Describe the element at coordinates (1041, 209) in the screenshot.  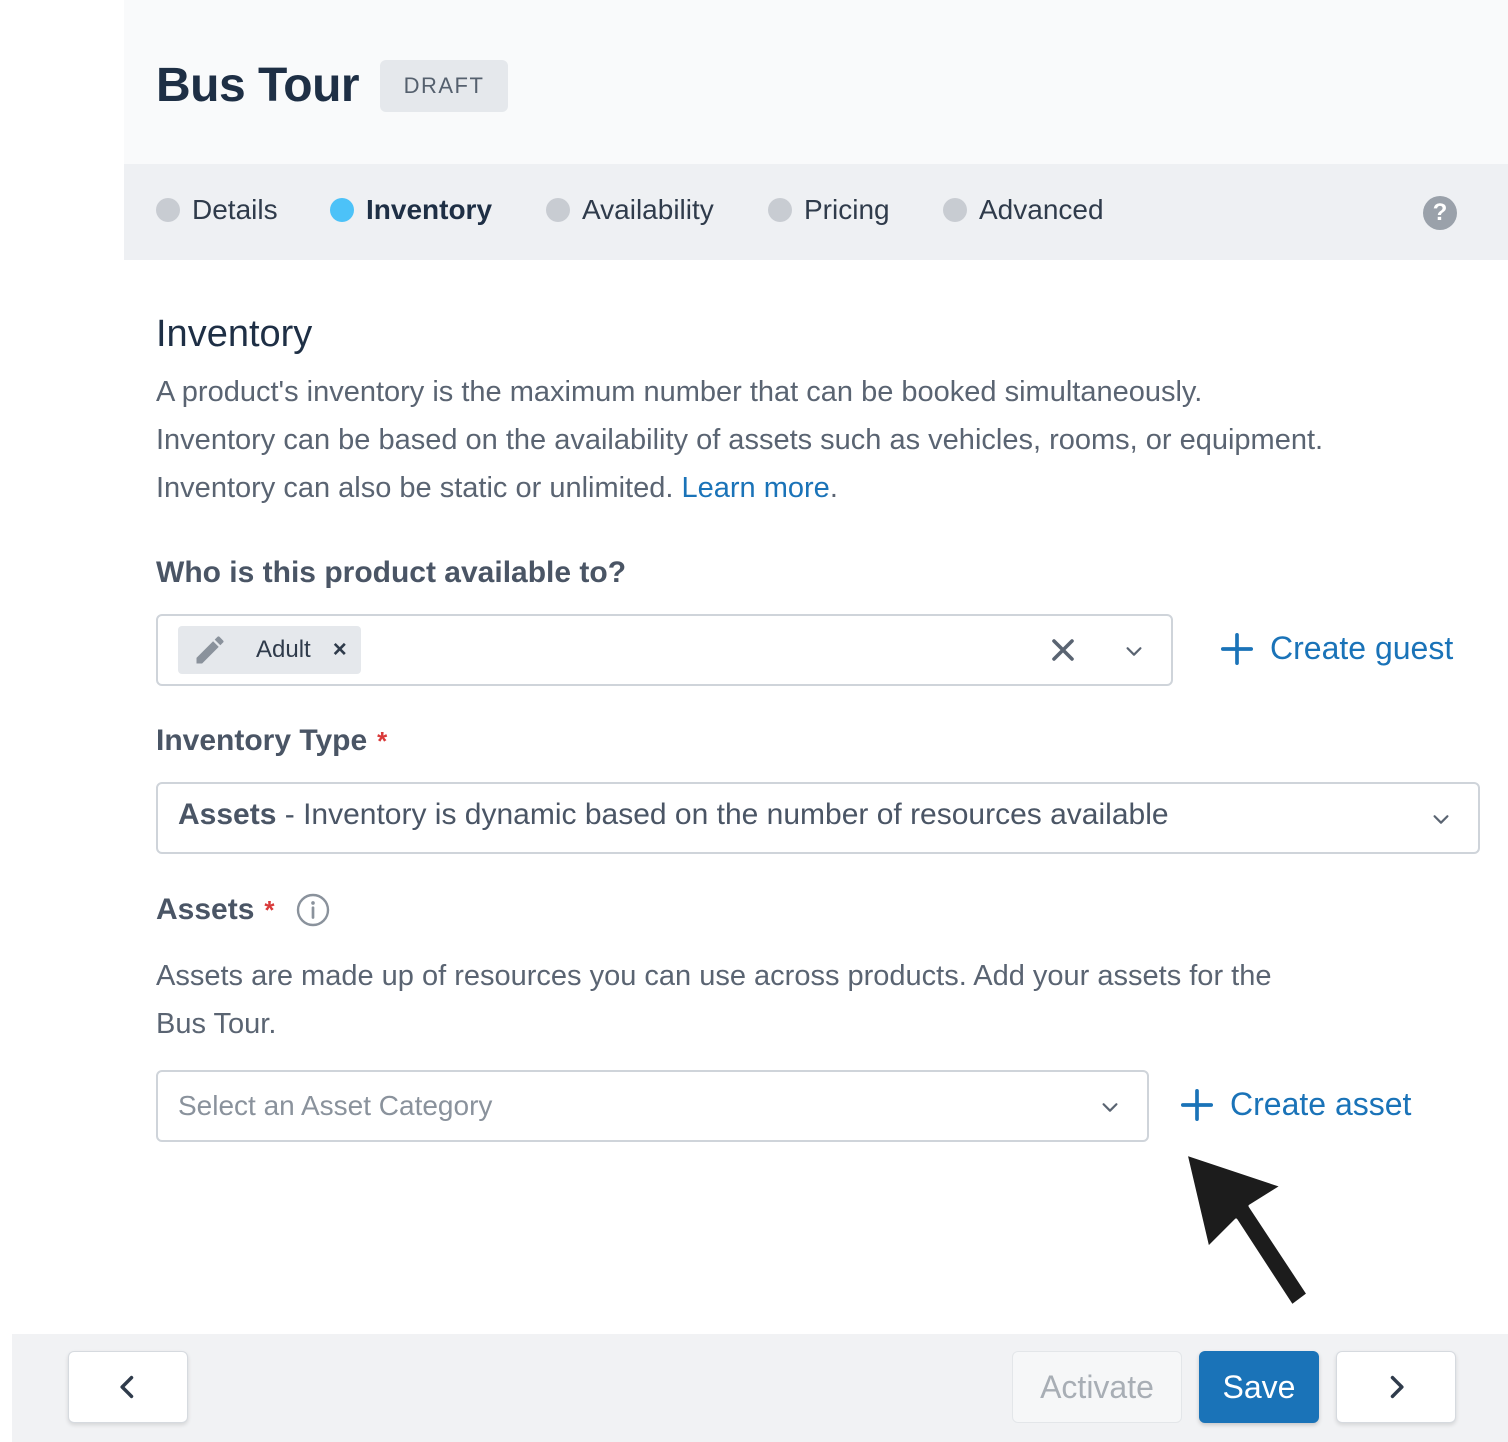
I see `tab-advanced-label: Advanced` at that location.